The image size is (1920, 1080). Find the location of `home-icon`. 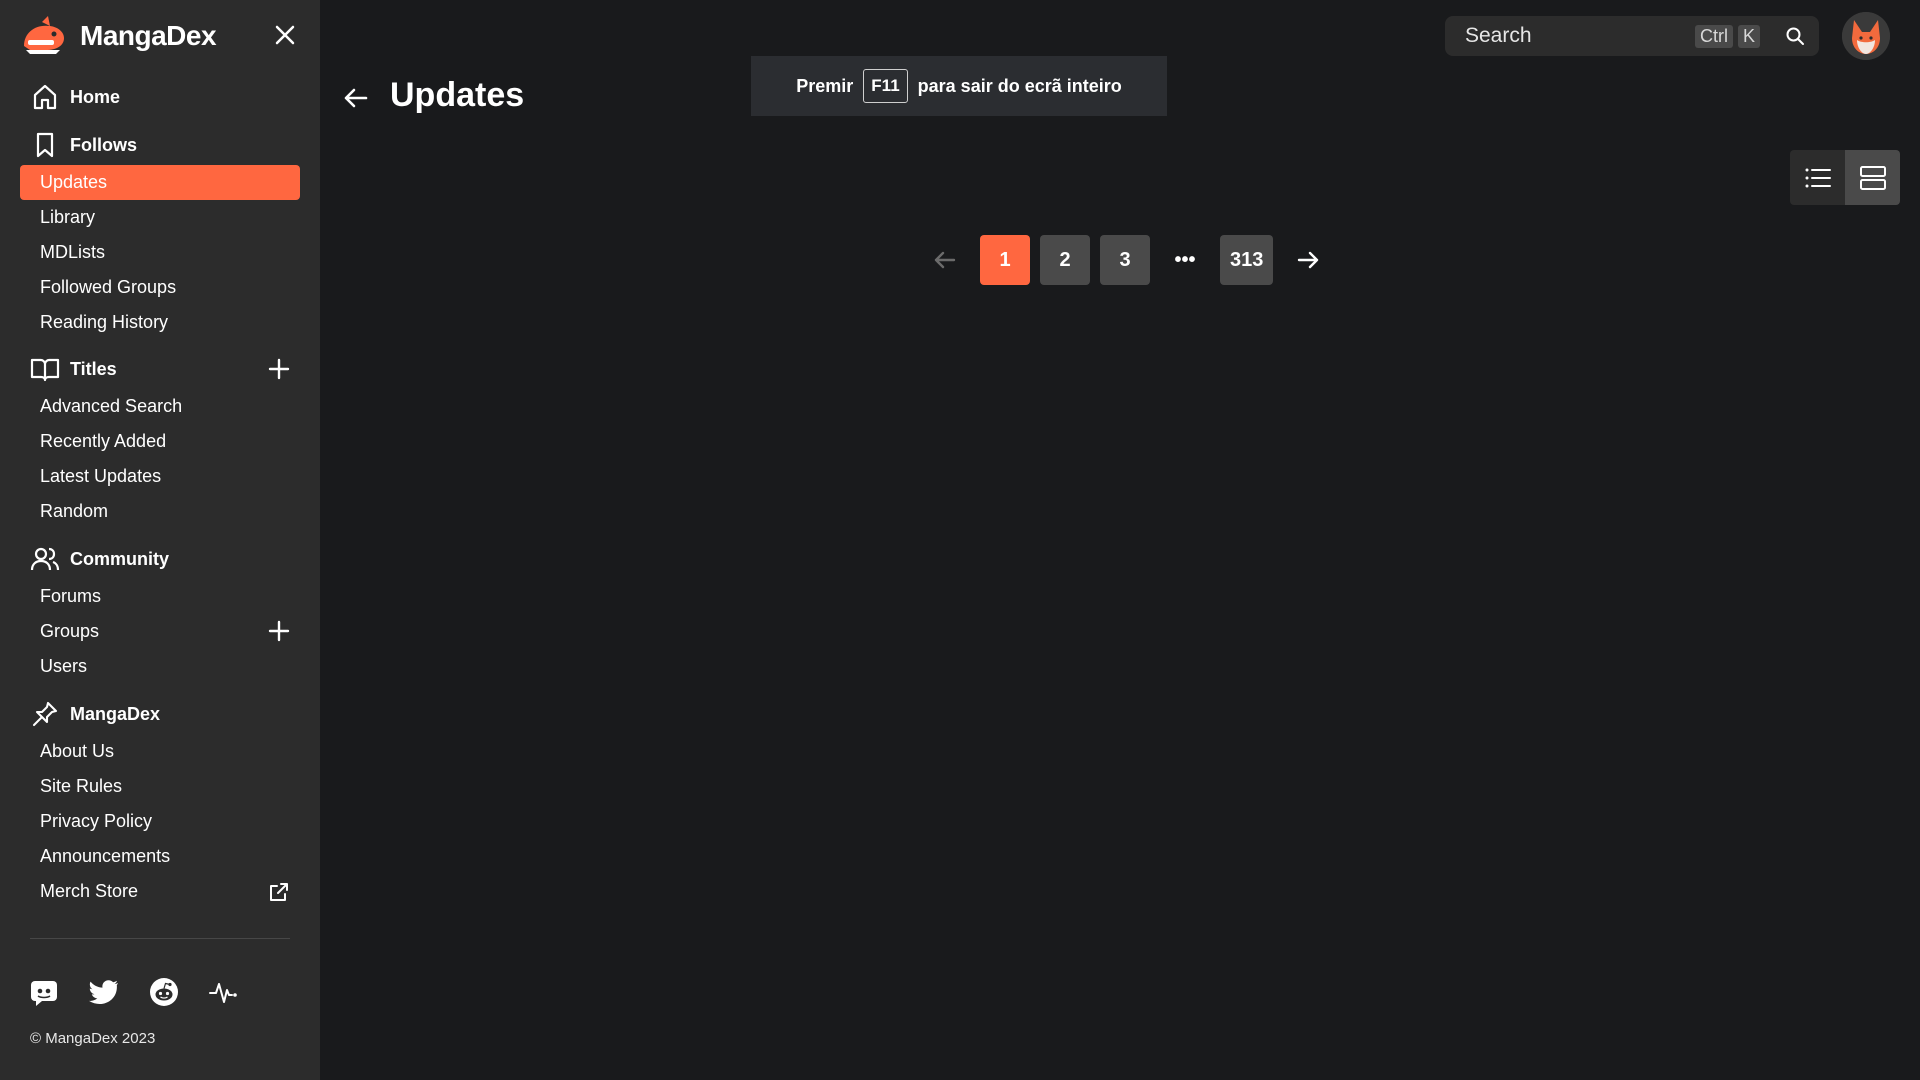

home-icon is located at coordinates (45, 97).